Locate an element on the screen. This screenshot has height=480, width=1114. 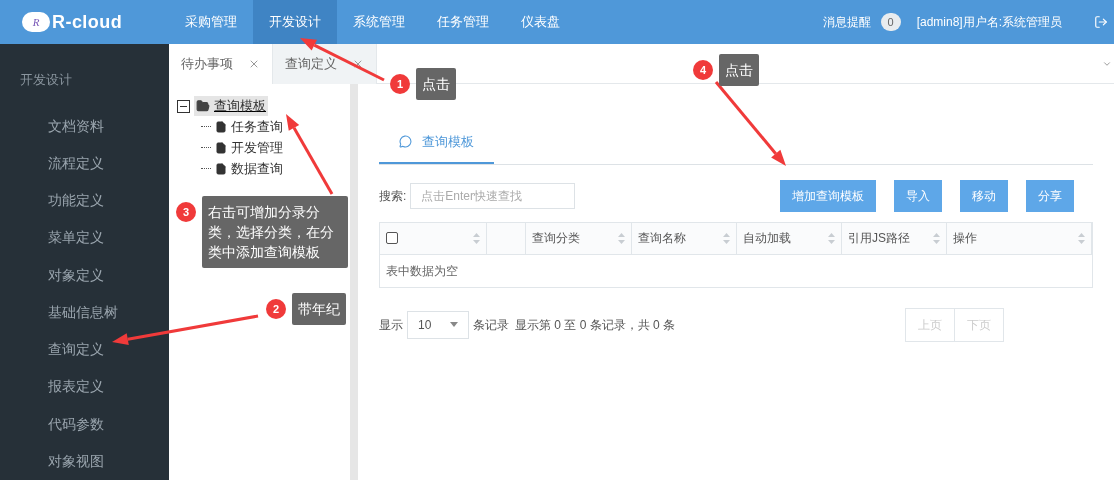
sidebar-item: 菜单定义 is located at coordinates (84, 238).